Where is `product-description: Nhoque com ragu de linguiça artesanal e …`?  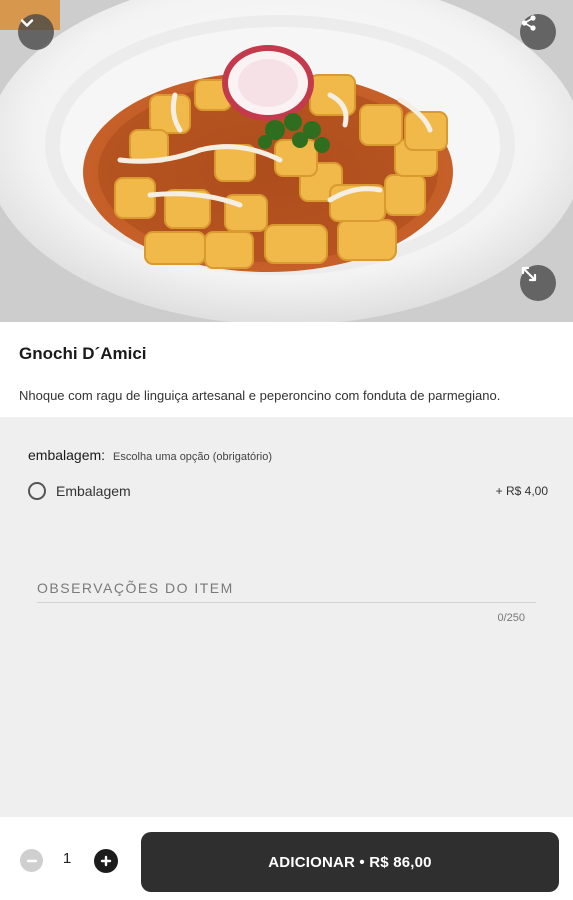 product-description: Nhoque com ragu de linguiça artesanal e … is located at coordinates (260, 395).